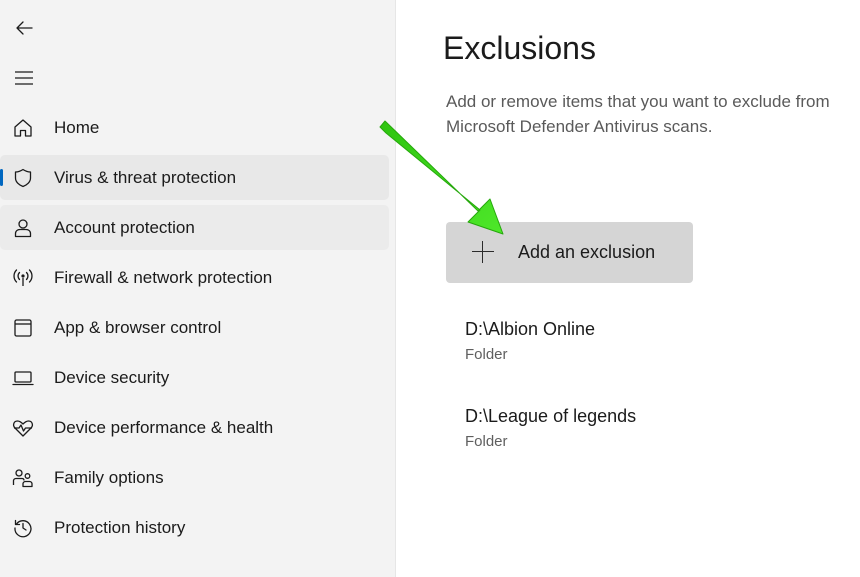 The width and height of the screenshot is (860, 577). Describe the element at coordinates (655, 436) in the screenshot. I see `exclusion-item: D:\League of legends Folder` at that location.